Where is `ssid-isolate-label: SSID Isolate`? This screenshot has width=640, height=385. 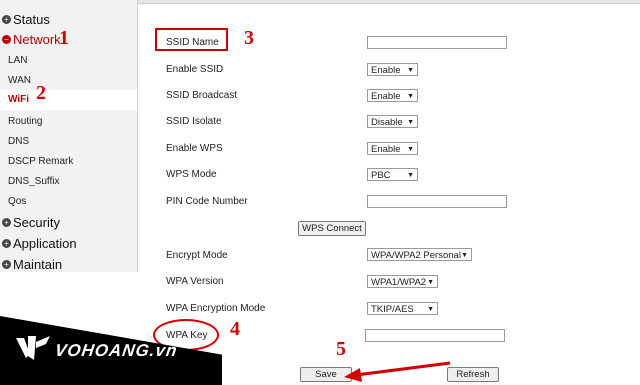 ssid-isolate-label: SSID Isolate is located at coordinates (194, 121).